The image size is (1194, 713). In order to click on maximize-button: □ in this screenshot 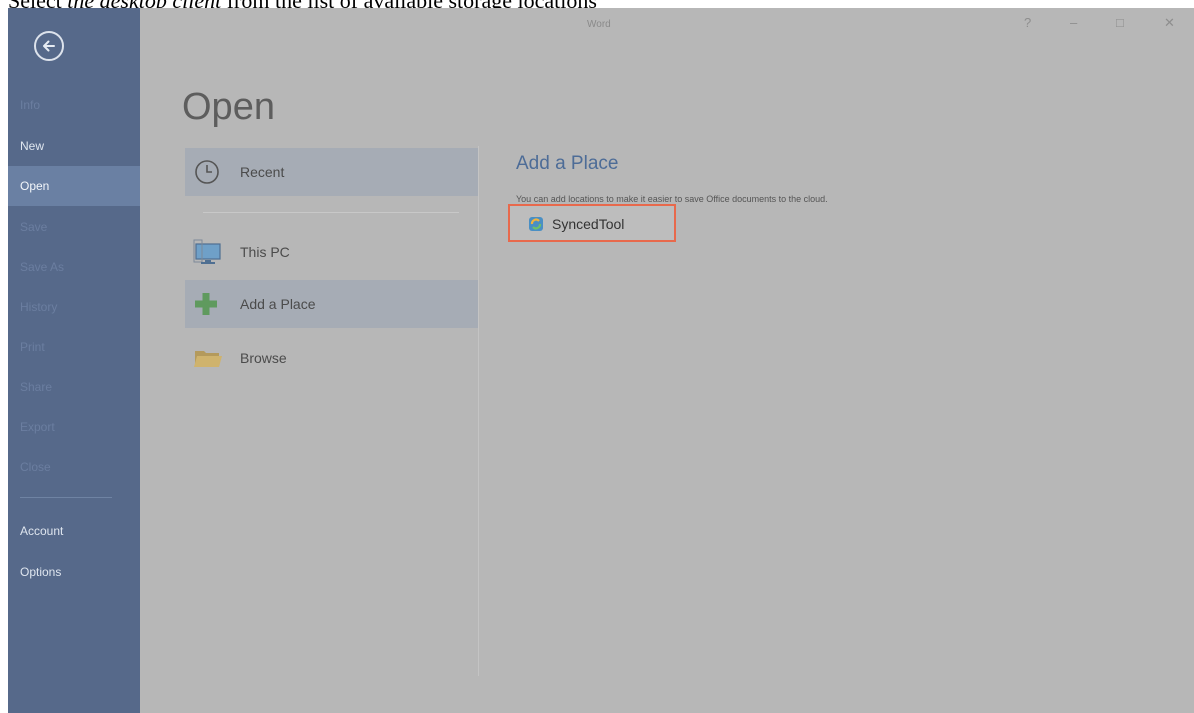, I will do `click(1120, 22)`.